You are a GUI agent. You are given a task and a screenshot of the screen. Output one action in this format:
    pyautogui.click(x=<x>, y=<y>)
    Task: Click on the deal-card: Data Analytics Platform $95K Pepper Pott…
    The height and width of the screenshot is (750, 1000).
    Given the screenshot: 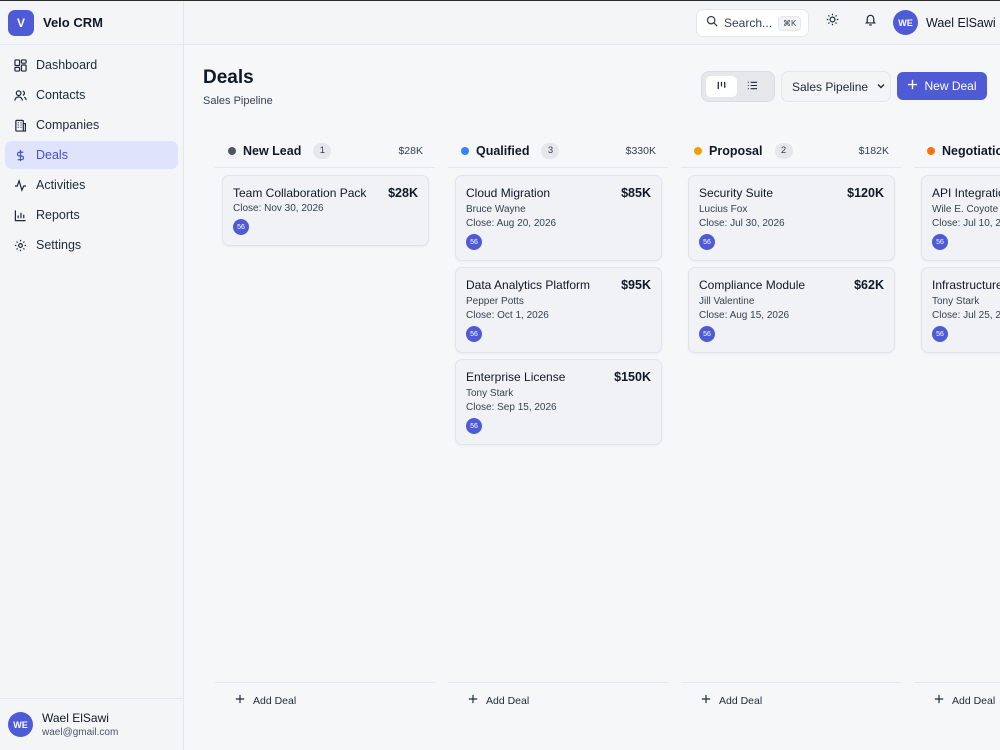 What is the action you would take?
    pyautogui.click(x=558, y=310)
    